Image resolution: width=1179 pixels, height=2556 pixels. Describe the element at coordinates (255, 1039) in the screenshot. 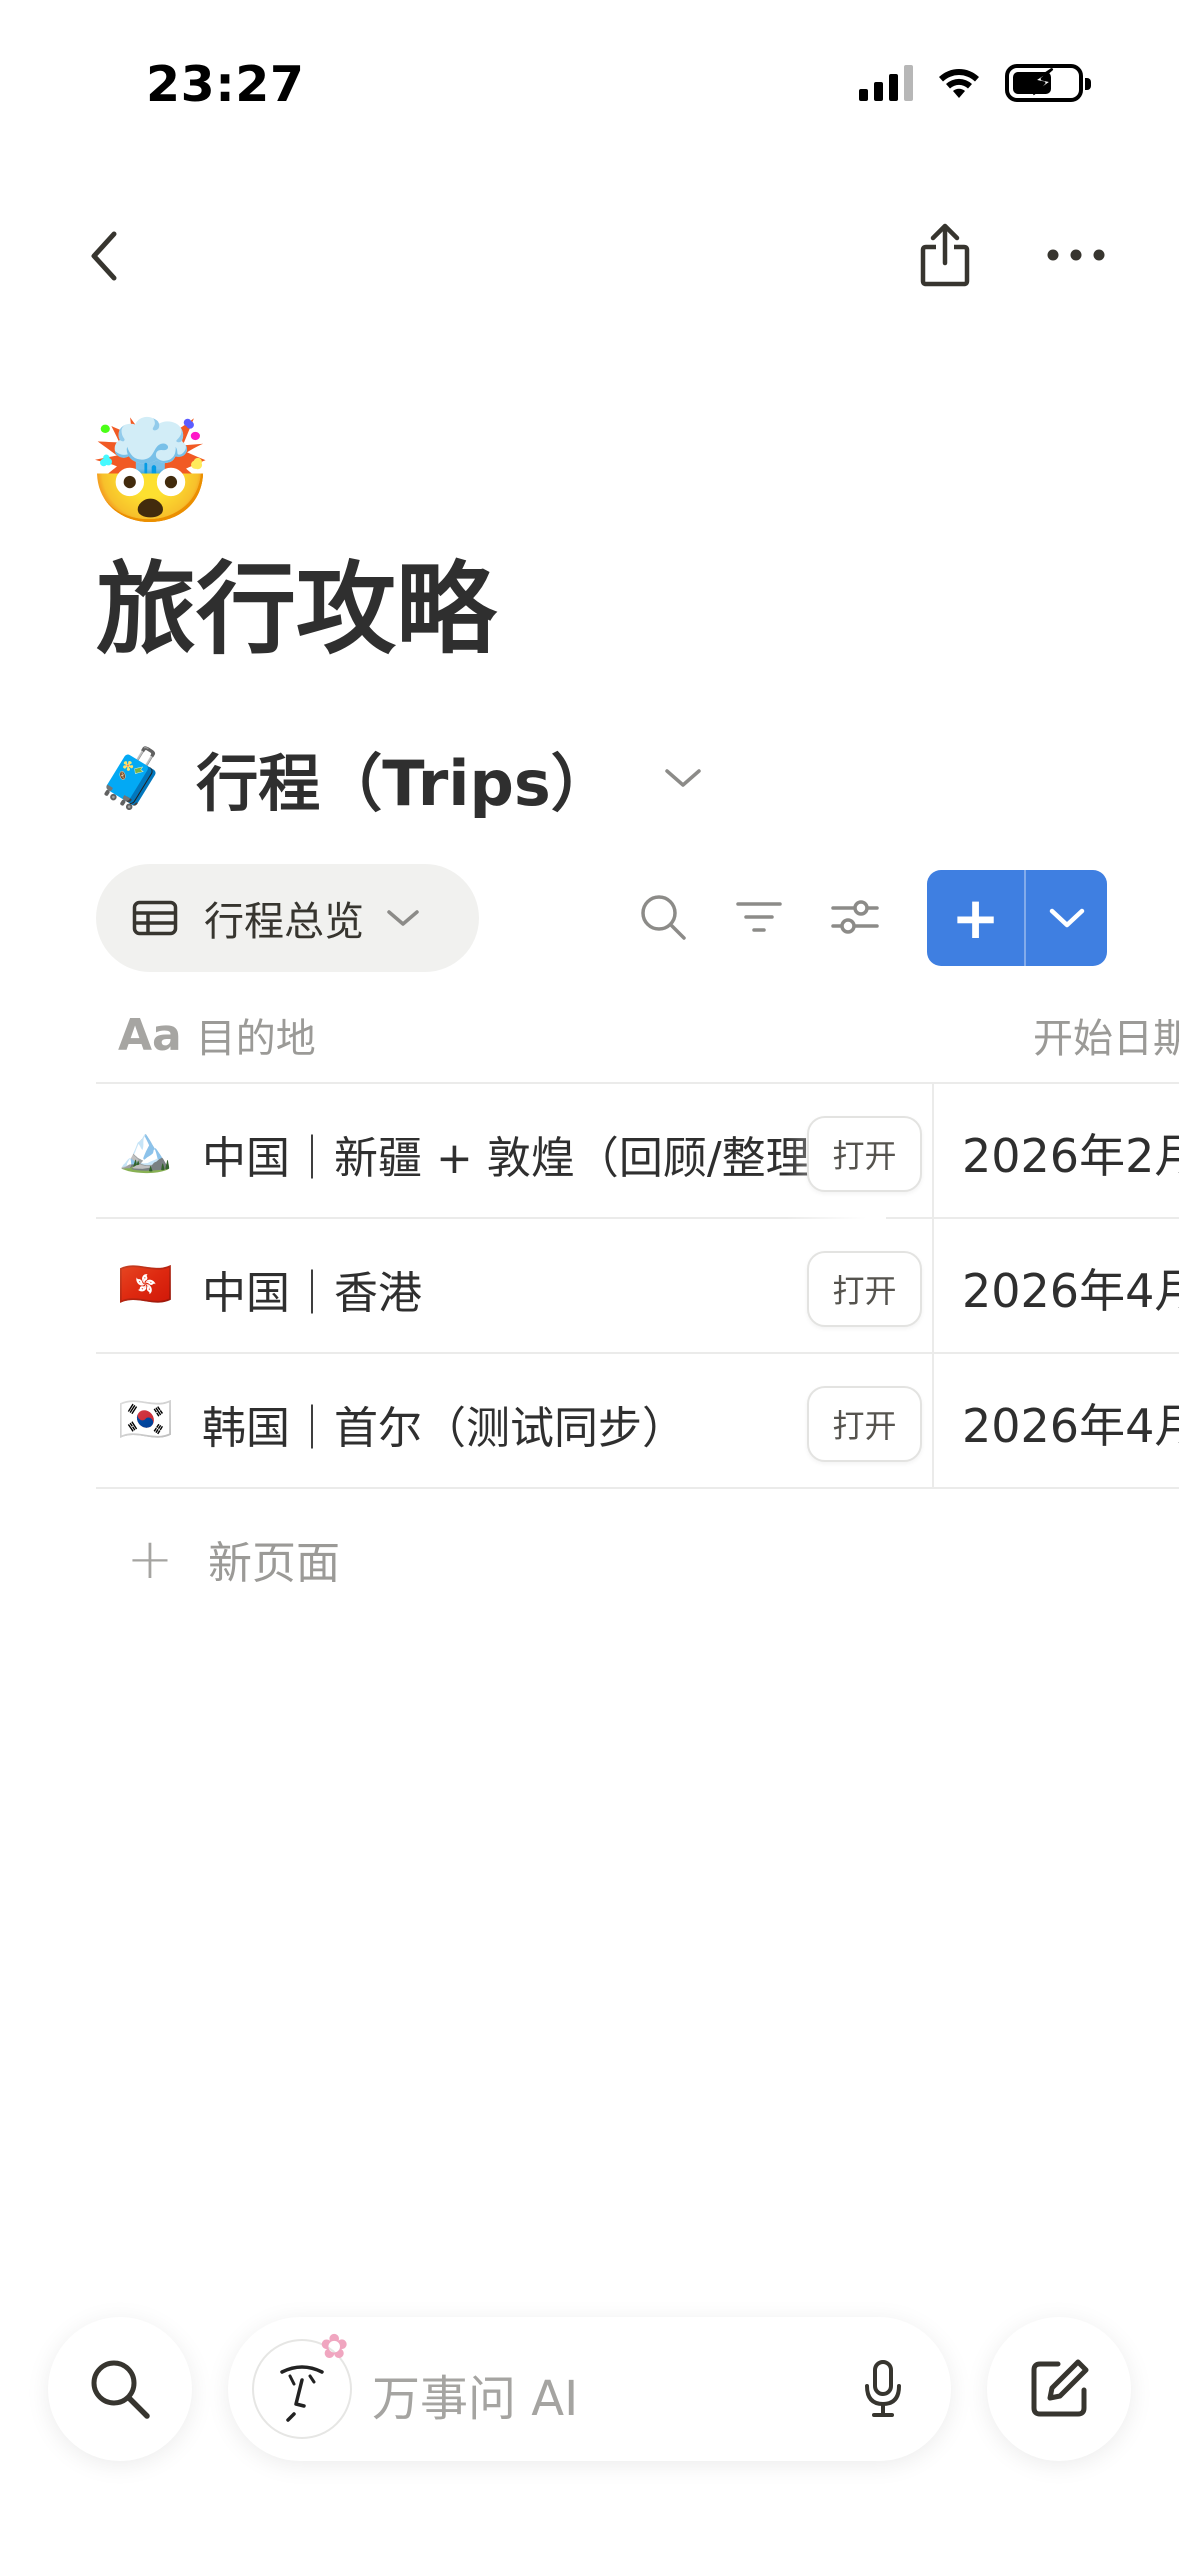

I see `column-name-label: 目的地` at that location.